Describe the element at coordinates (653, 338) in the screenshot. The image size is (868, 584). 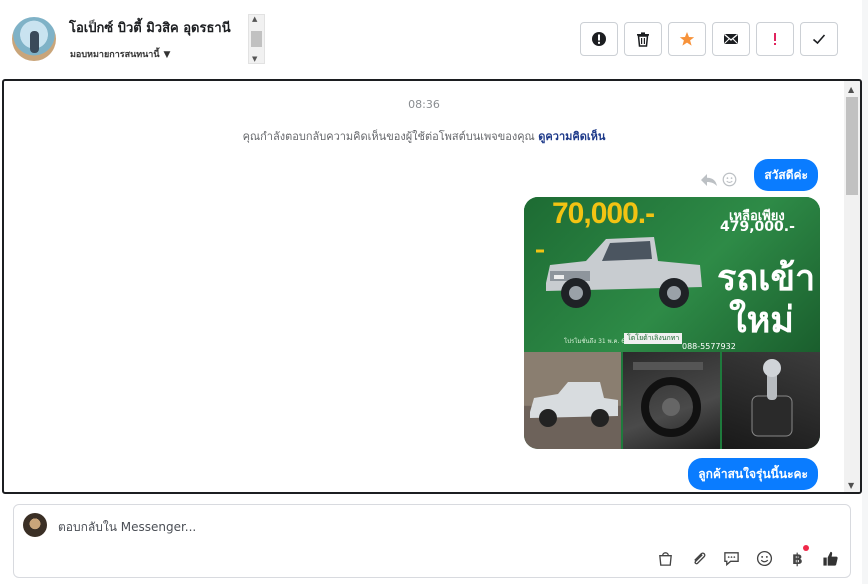
I see `dealer-logo: โตโยต้าเลิงนกทา` at that location.